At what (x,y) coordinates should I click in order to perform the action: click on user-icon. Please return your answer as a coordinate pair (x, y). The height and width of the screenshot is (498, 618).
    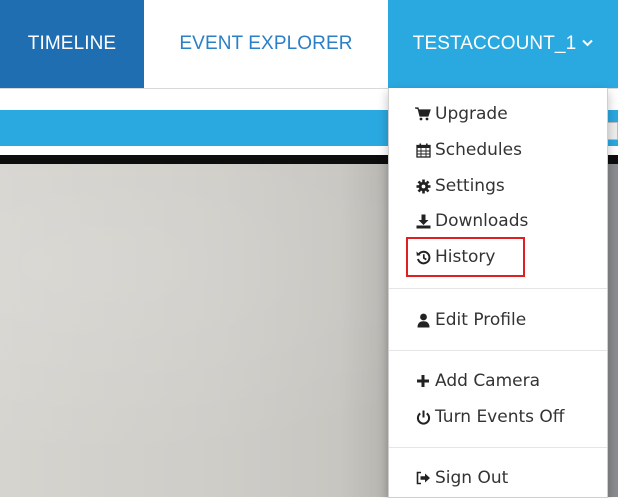
    Looking at the image, I should click on (423, 320).